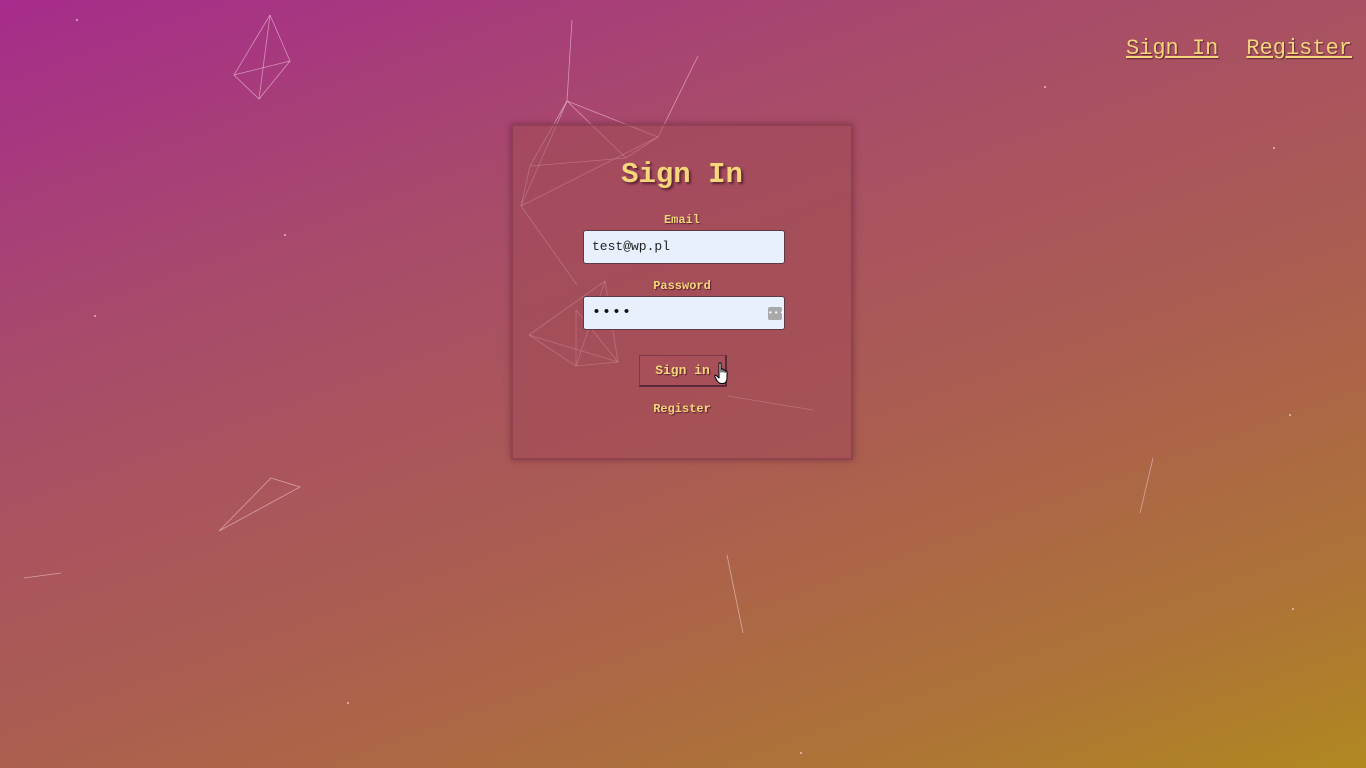 This screenshot has width=1366, height=768. What do you see at coordinates (776, 313) in the screenshot?
I see `password-manager-icon: •••` at bounding box center [776, 313].